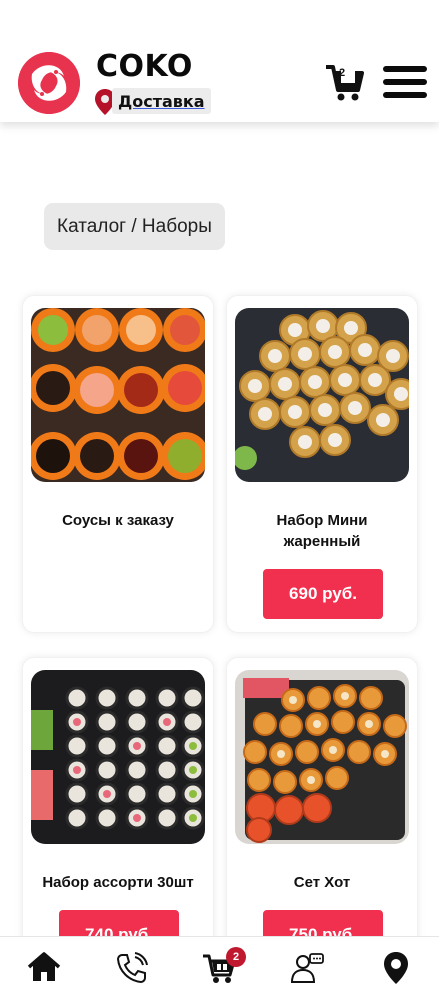 The image size is (439, 1000). Describe the element at coordinates (322, 757) in the screenshot. I see `hot-set-image` at that location.